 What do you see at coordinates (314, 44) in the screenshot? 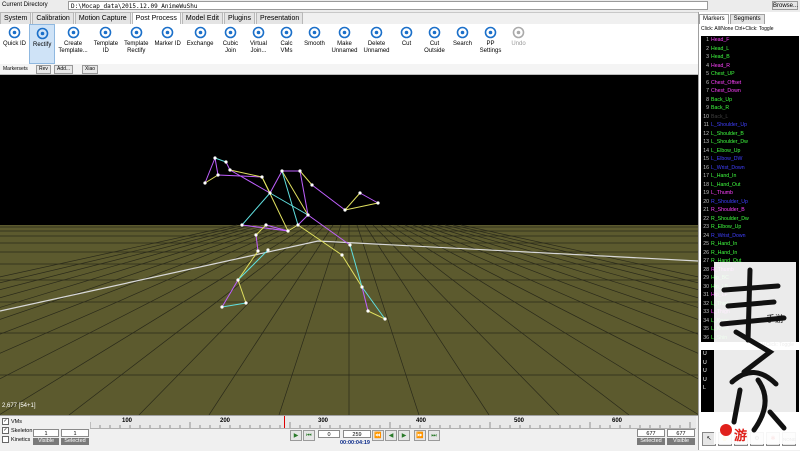
I see `smooth-button: Smooth` at bounding box center [314, 44].